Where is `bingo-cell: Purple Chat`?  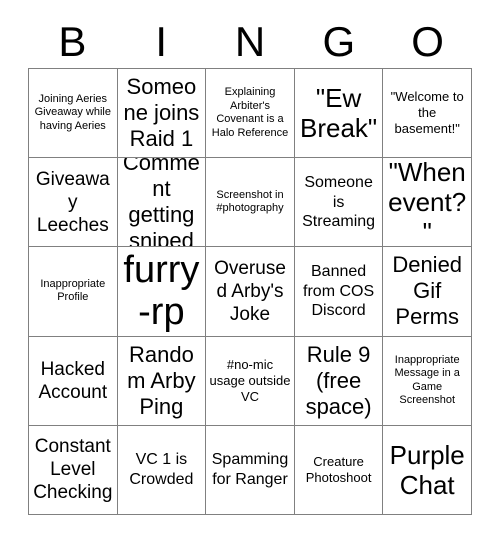
bingo-cell: Purple Chat is located at coordinates (427, 470).